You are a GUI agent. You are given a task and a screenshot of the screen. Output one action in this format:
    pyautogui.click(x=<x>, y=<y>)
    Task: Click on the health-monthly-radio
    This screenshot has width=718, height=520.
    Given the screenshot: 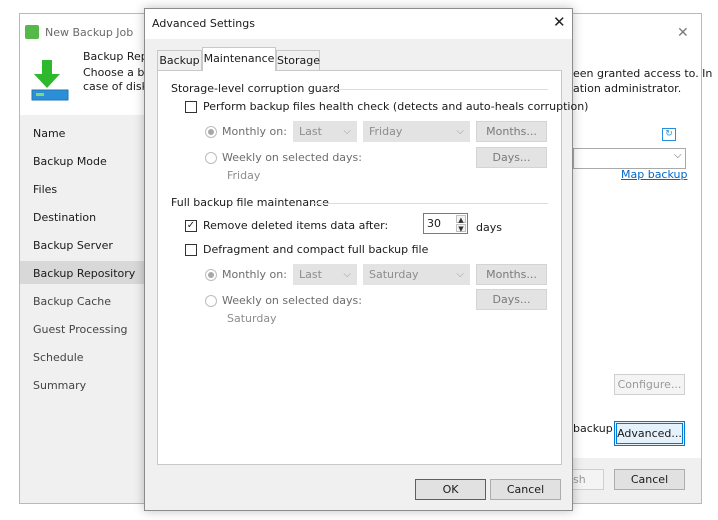 What is the action you would take?
    pyautogui.click(x=211, y=132)
    